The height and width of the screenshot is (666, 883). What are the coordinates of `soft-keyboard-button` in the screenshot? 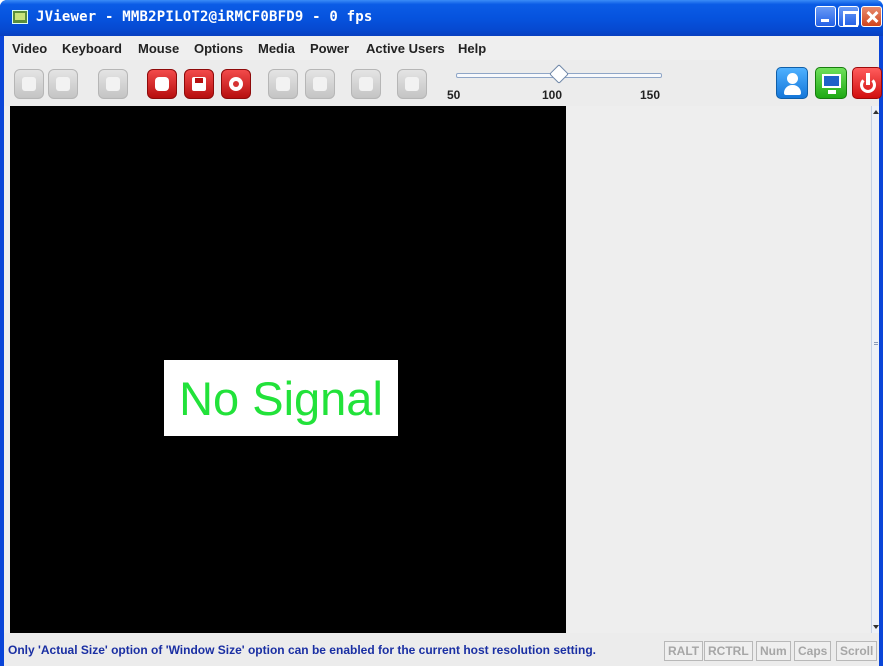 It's located at (412, 84).